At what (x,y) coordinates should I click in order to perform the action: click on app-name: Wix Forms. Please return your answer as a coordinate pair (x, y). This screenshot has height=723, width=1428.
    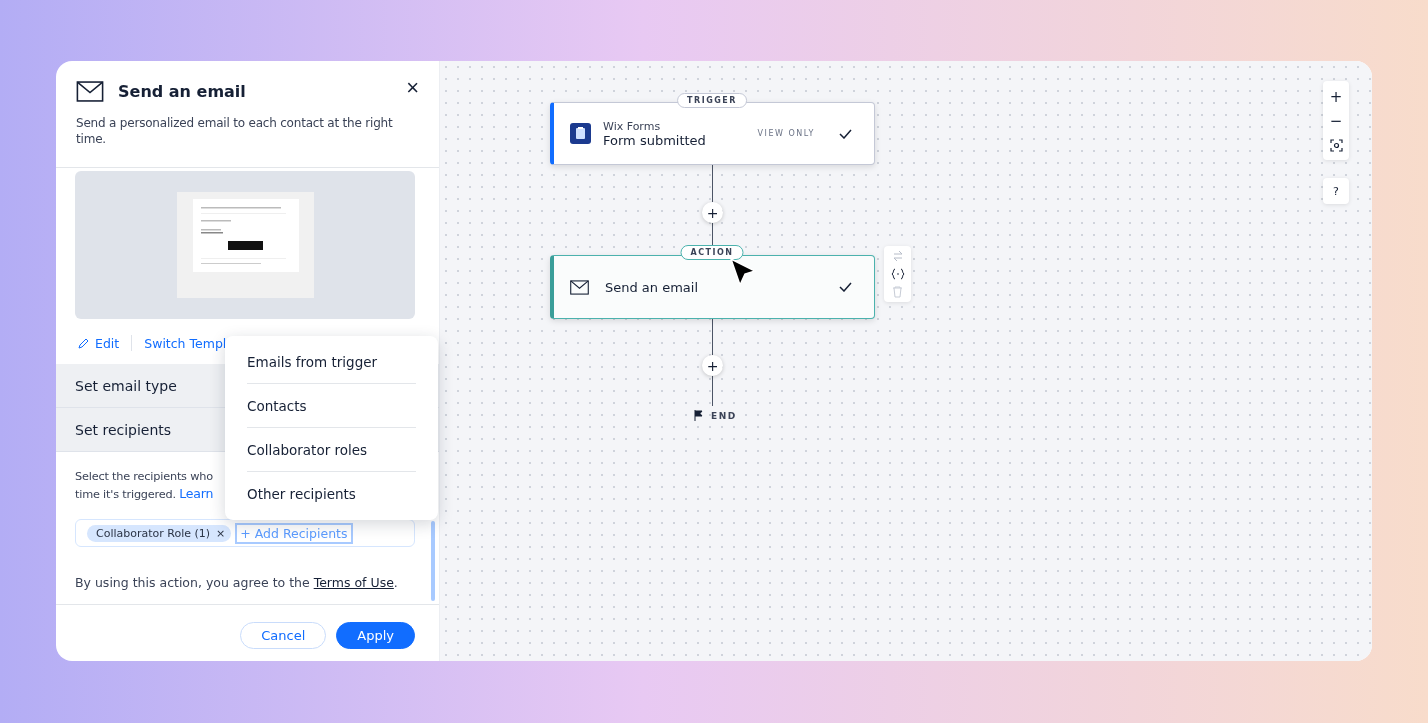
    Looking at the image, I should click on (632, 126).